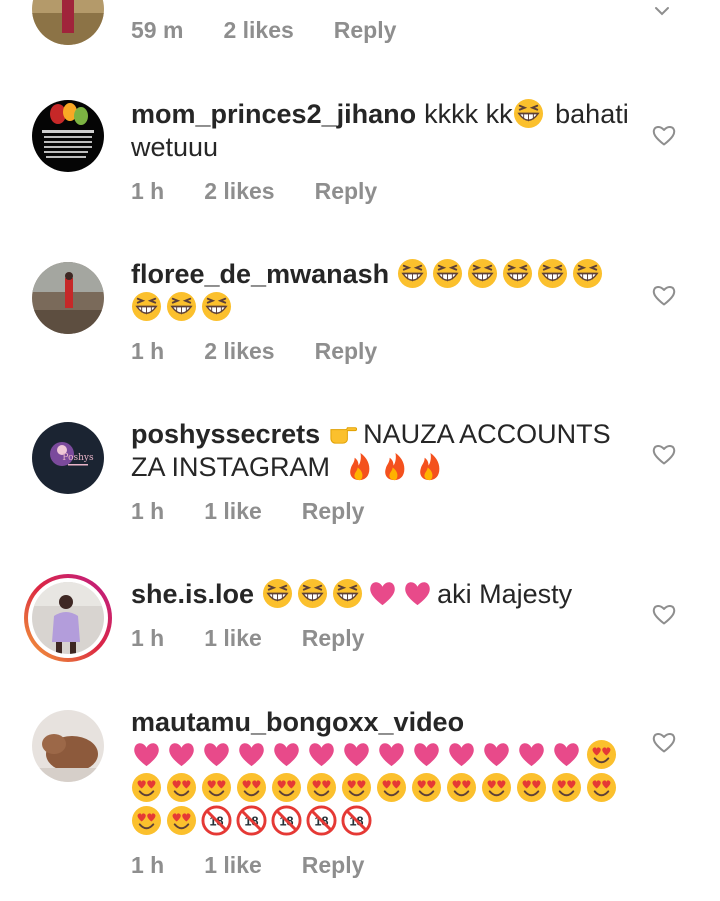 This screenshot has height=901, width=720. What do you see at coordinates (157, 30) in the screenshot?
I see `comment-time: 59 m` at bounding box center [157, 30].